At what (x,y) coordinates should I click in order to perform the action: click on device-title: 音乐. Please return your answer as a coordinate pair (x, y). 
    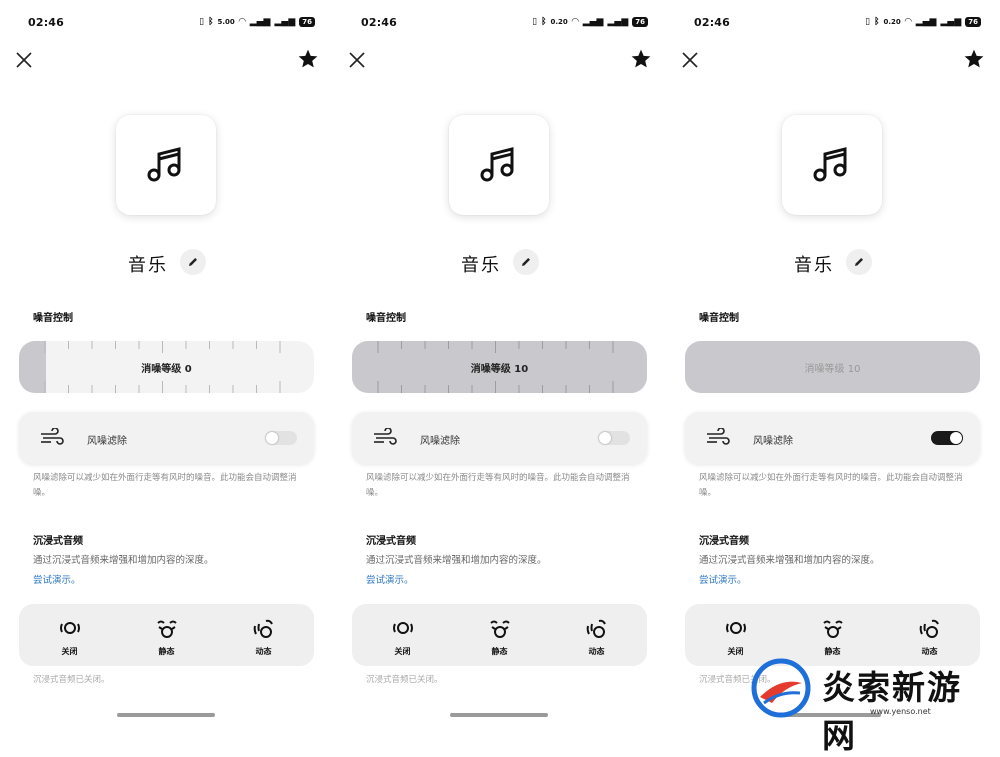
    Looking at the image, I should click on (481, 265).